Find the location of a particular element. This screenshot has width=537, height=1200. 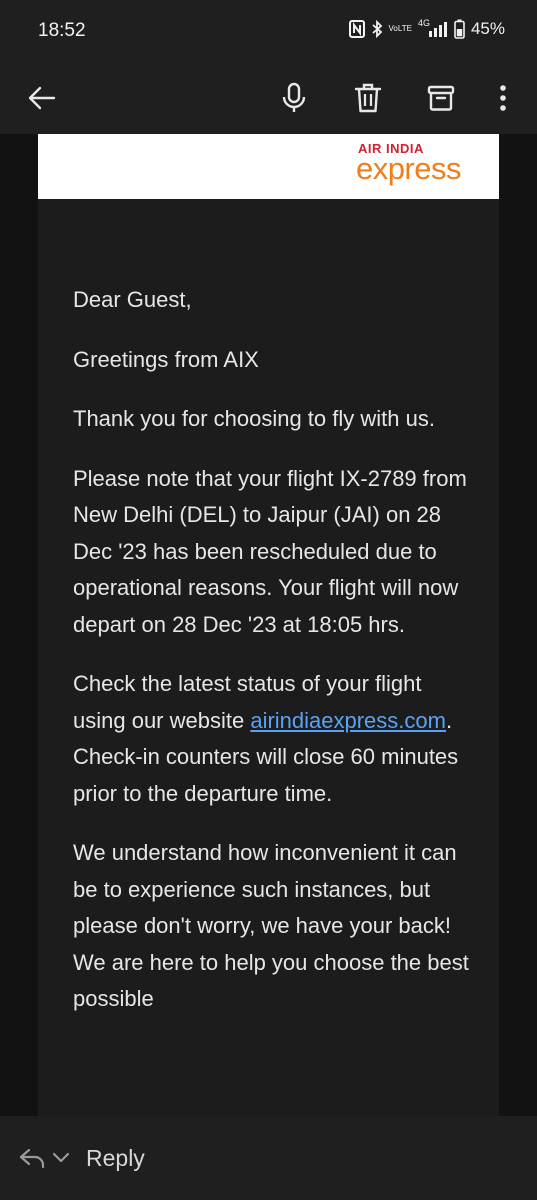

nfc-icon is located at coordinates (356, 29).